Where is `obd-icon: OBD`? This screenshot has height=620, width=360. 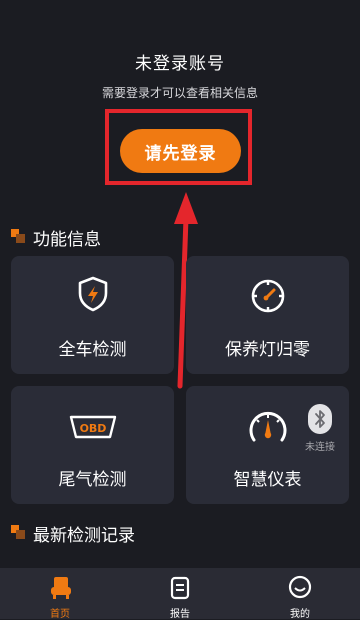
obd-icon: OBD is located at coordinates (92, 427).